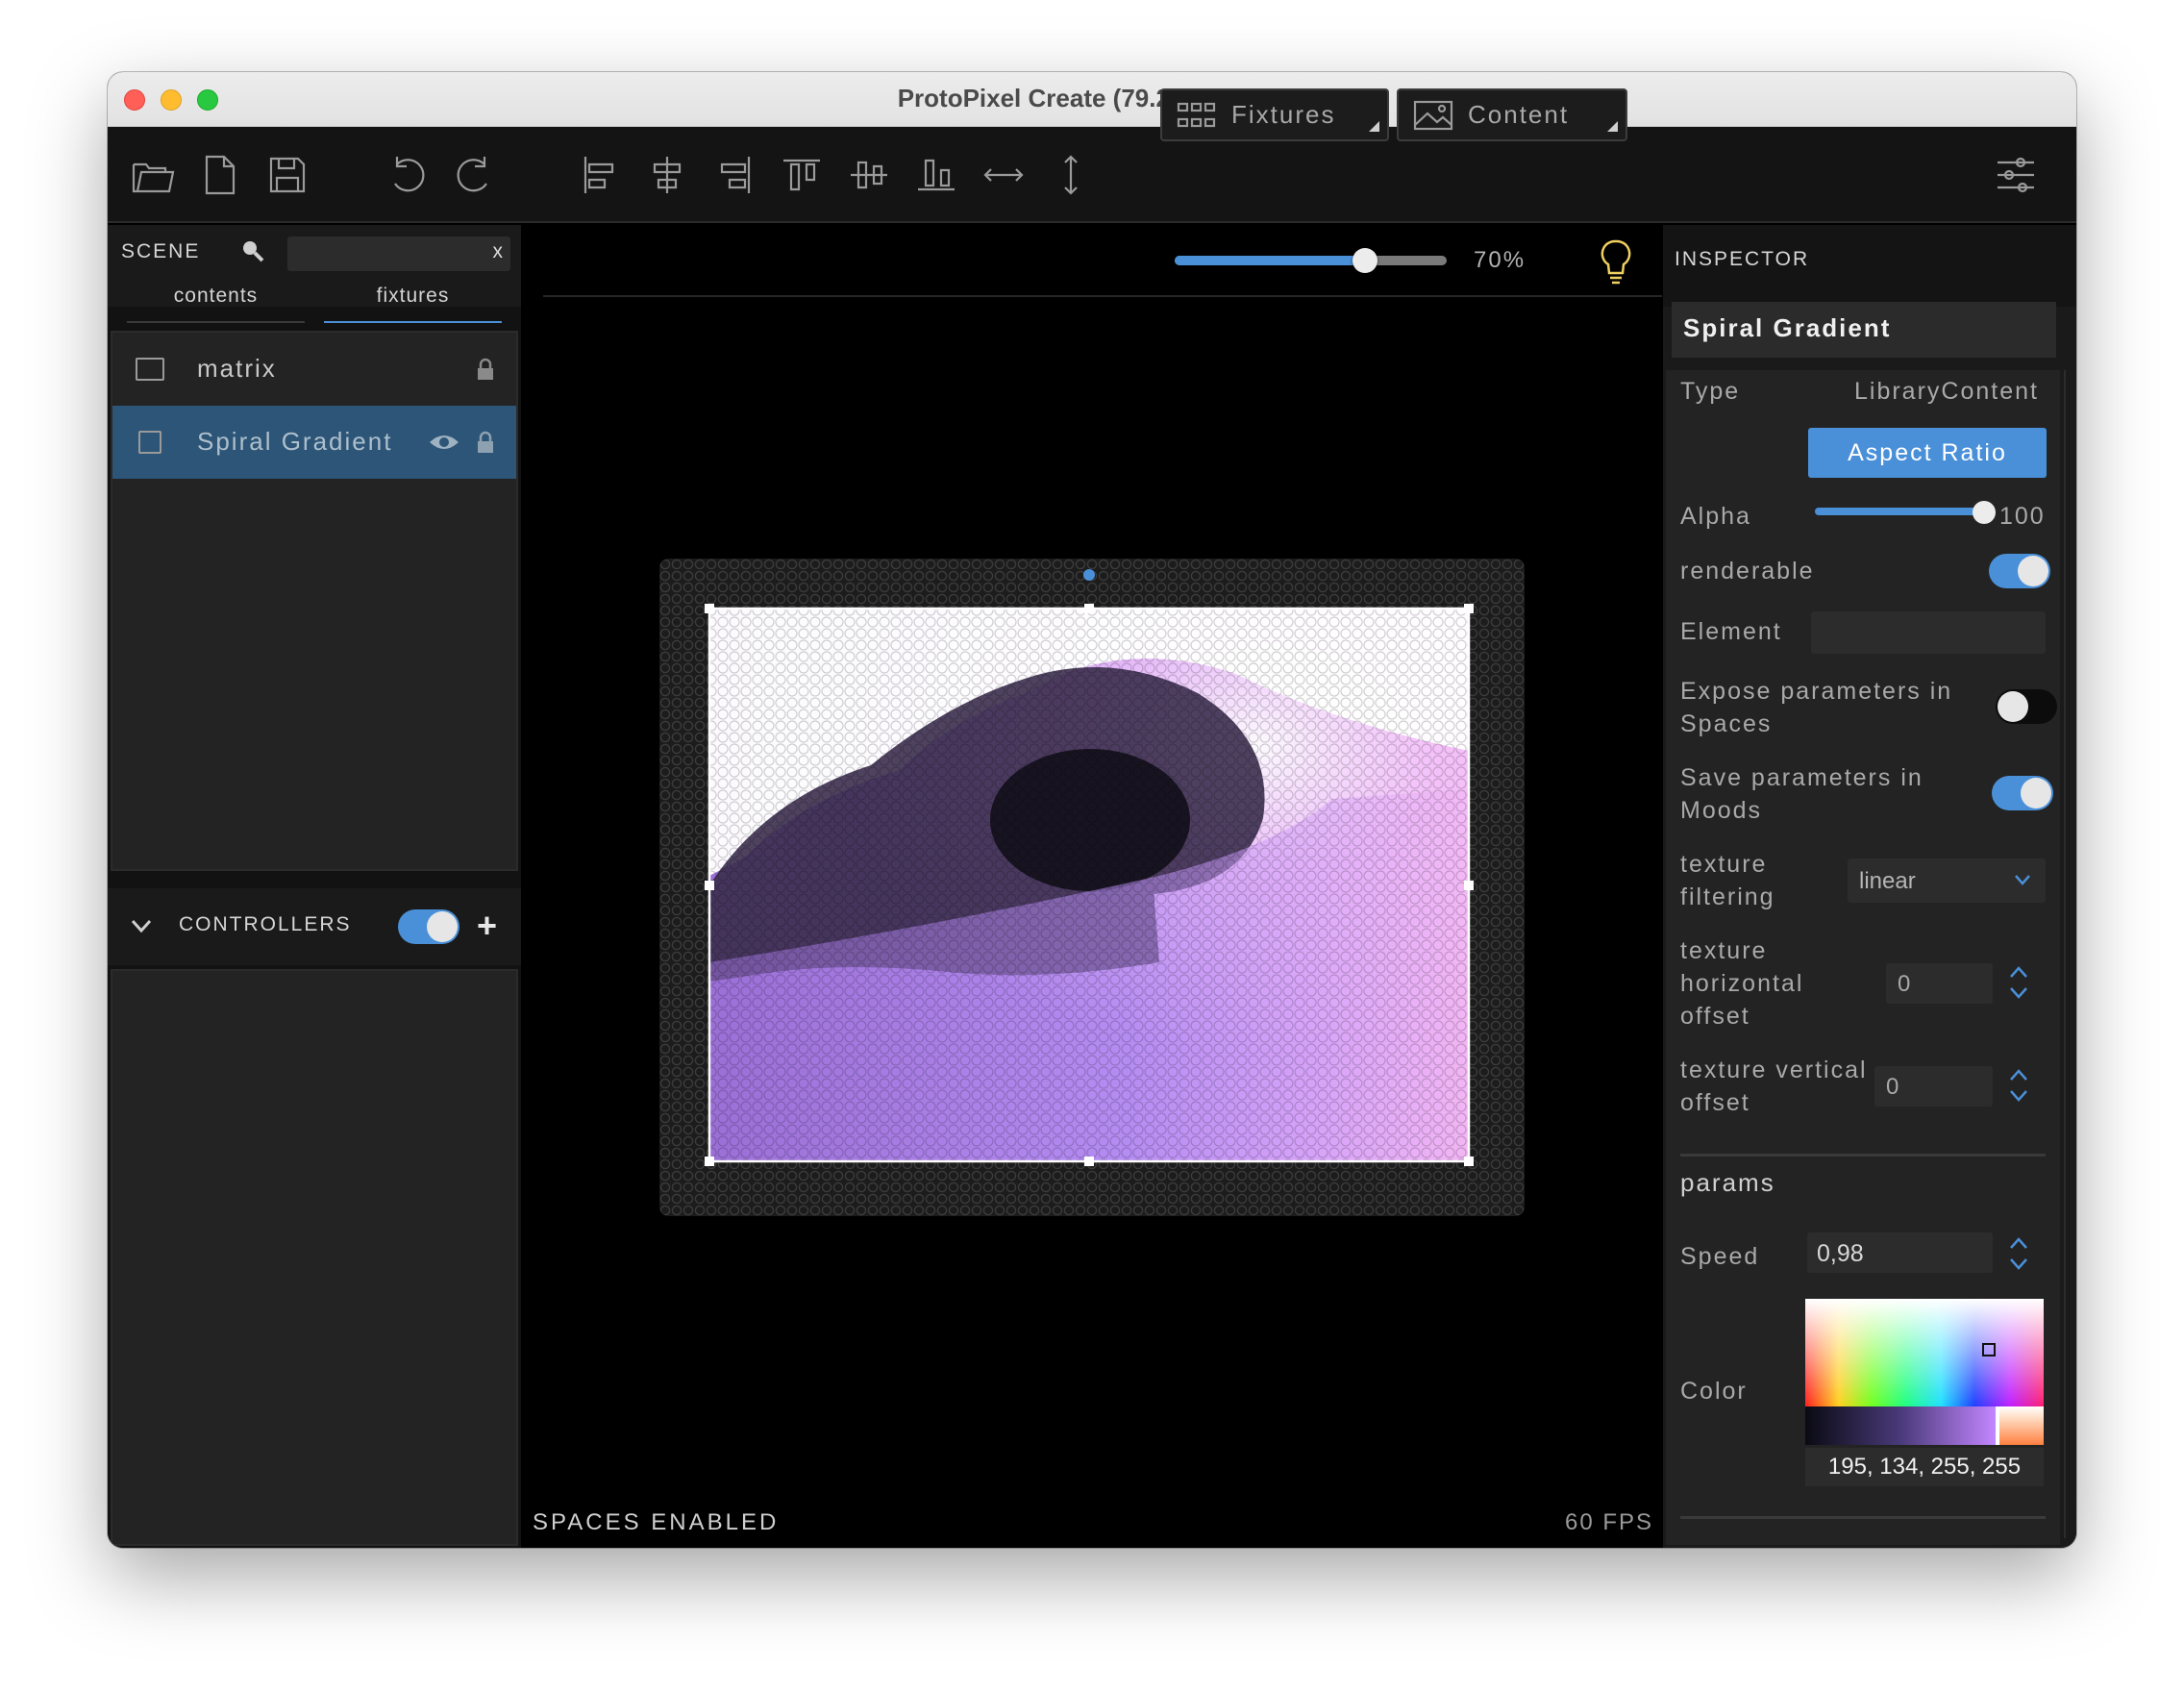 The image size is (2184, 1692). I want to click on zoom-level: 70%, so click(1500, 260).